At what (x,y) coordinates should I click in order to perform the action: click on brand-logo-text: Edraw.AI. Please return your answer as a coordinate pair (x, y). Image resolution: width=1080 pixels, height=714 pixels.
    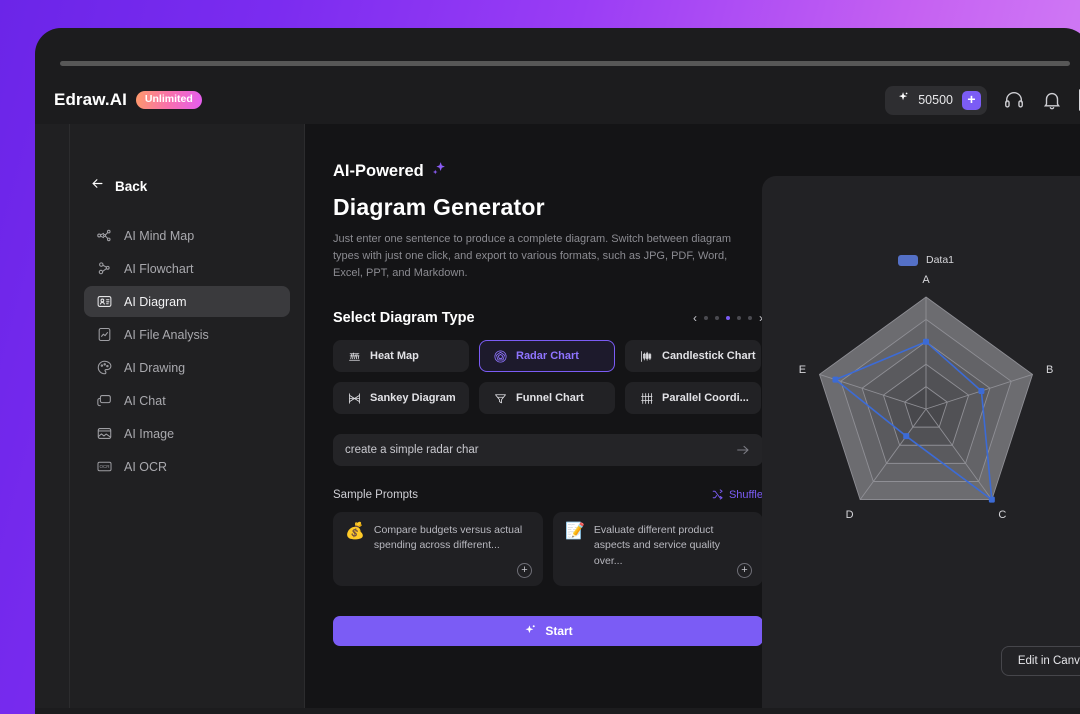
    Looking at the image, I should click on (90, 99).